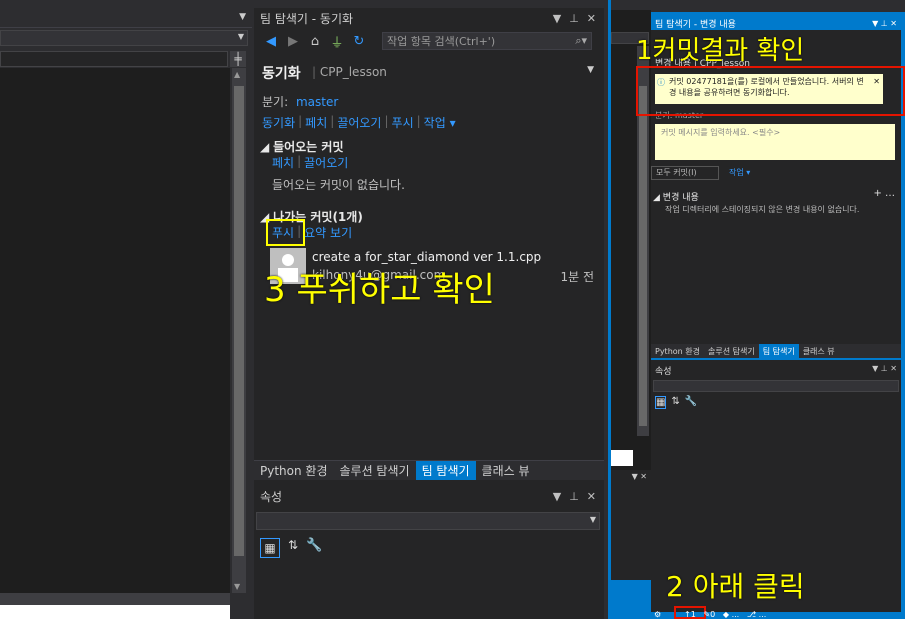  Describe the element at coordinates (776, 386) in the screenshot. I see `properties-object-select` at that location.